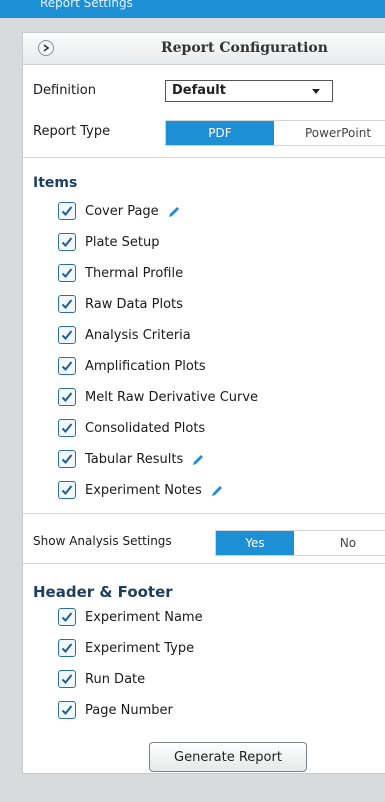 The width and height of the screenshot is (385, 802). Describe the element at coordinates (249, 91) in the screenshot. I see `definition-select: Default` at that location.